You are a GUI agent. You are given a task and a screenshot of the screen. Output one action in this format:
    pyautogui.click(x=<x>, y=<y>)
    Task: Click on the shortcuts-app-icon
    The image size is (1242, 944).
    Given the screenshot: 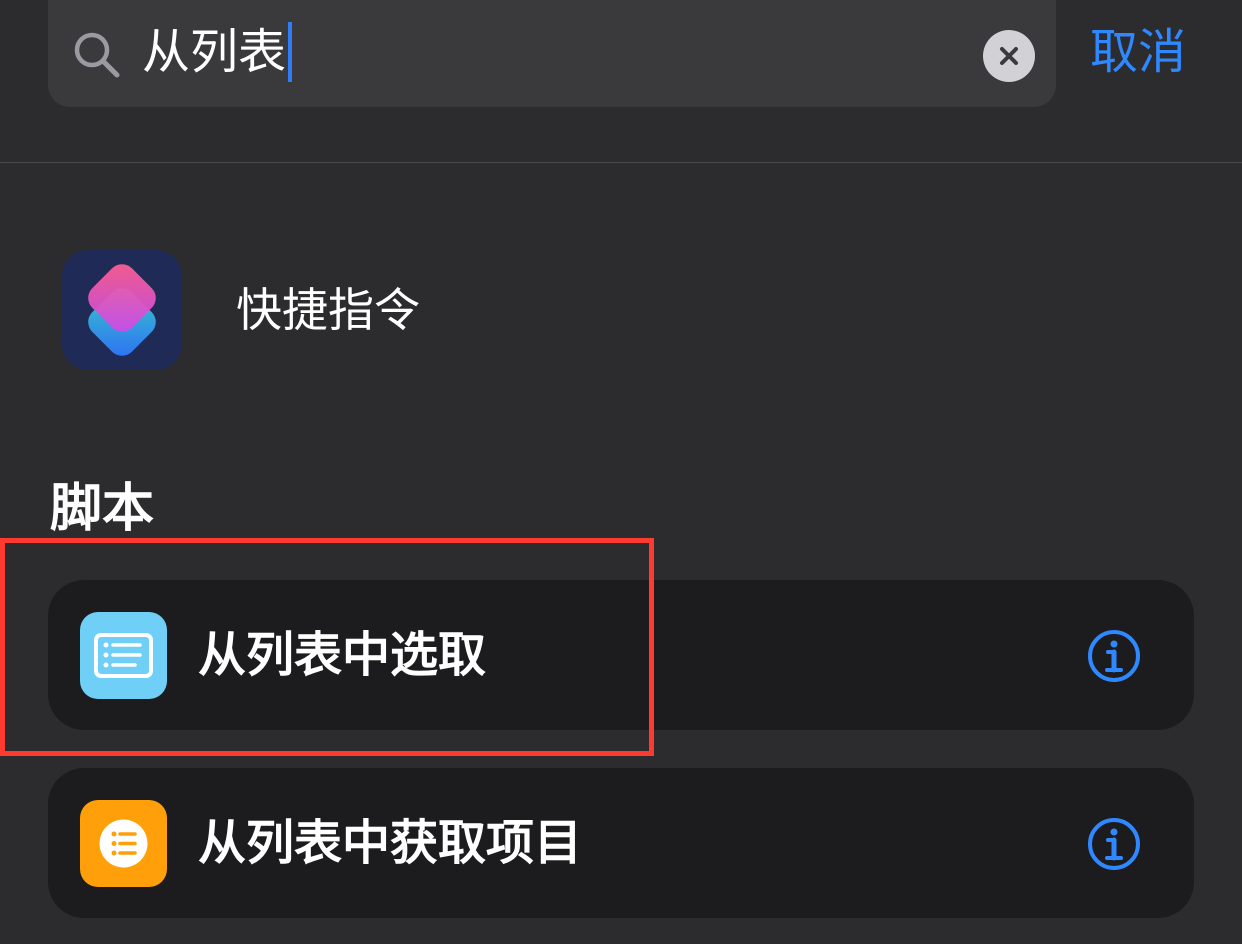 What is the action you would take?
    pyautogui.click(x=122, y=310)
    